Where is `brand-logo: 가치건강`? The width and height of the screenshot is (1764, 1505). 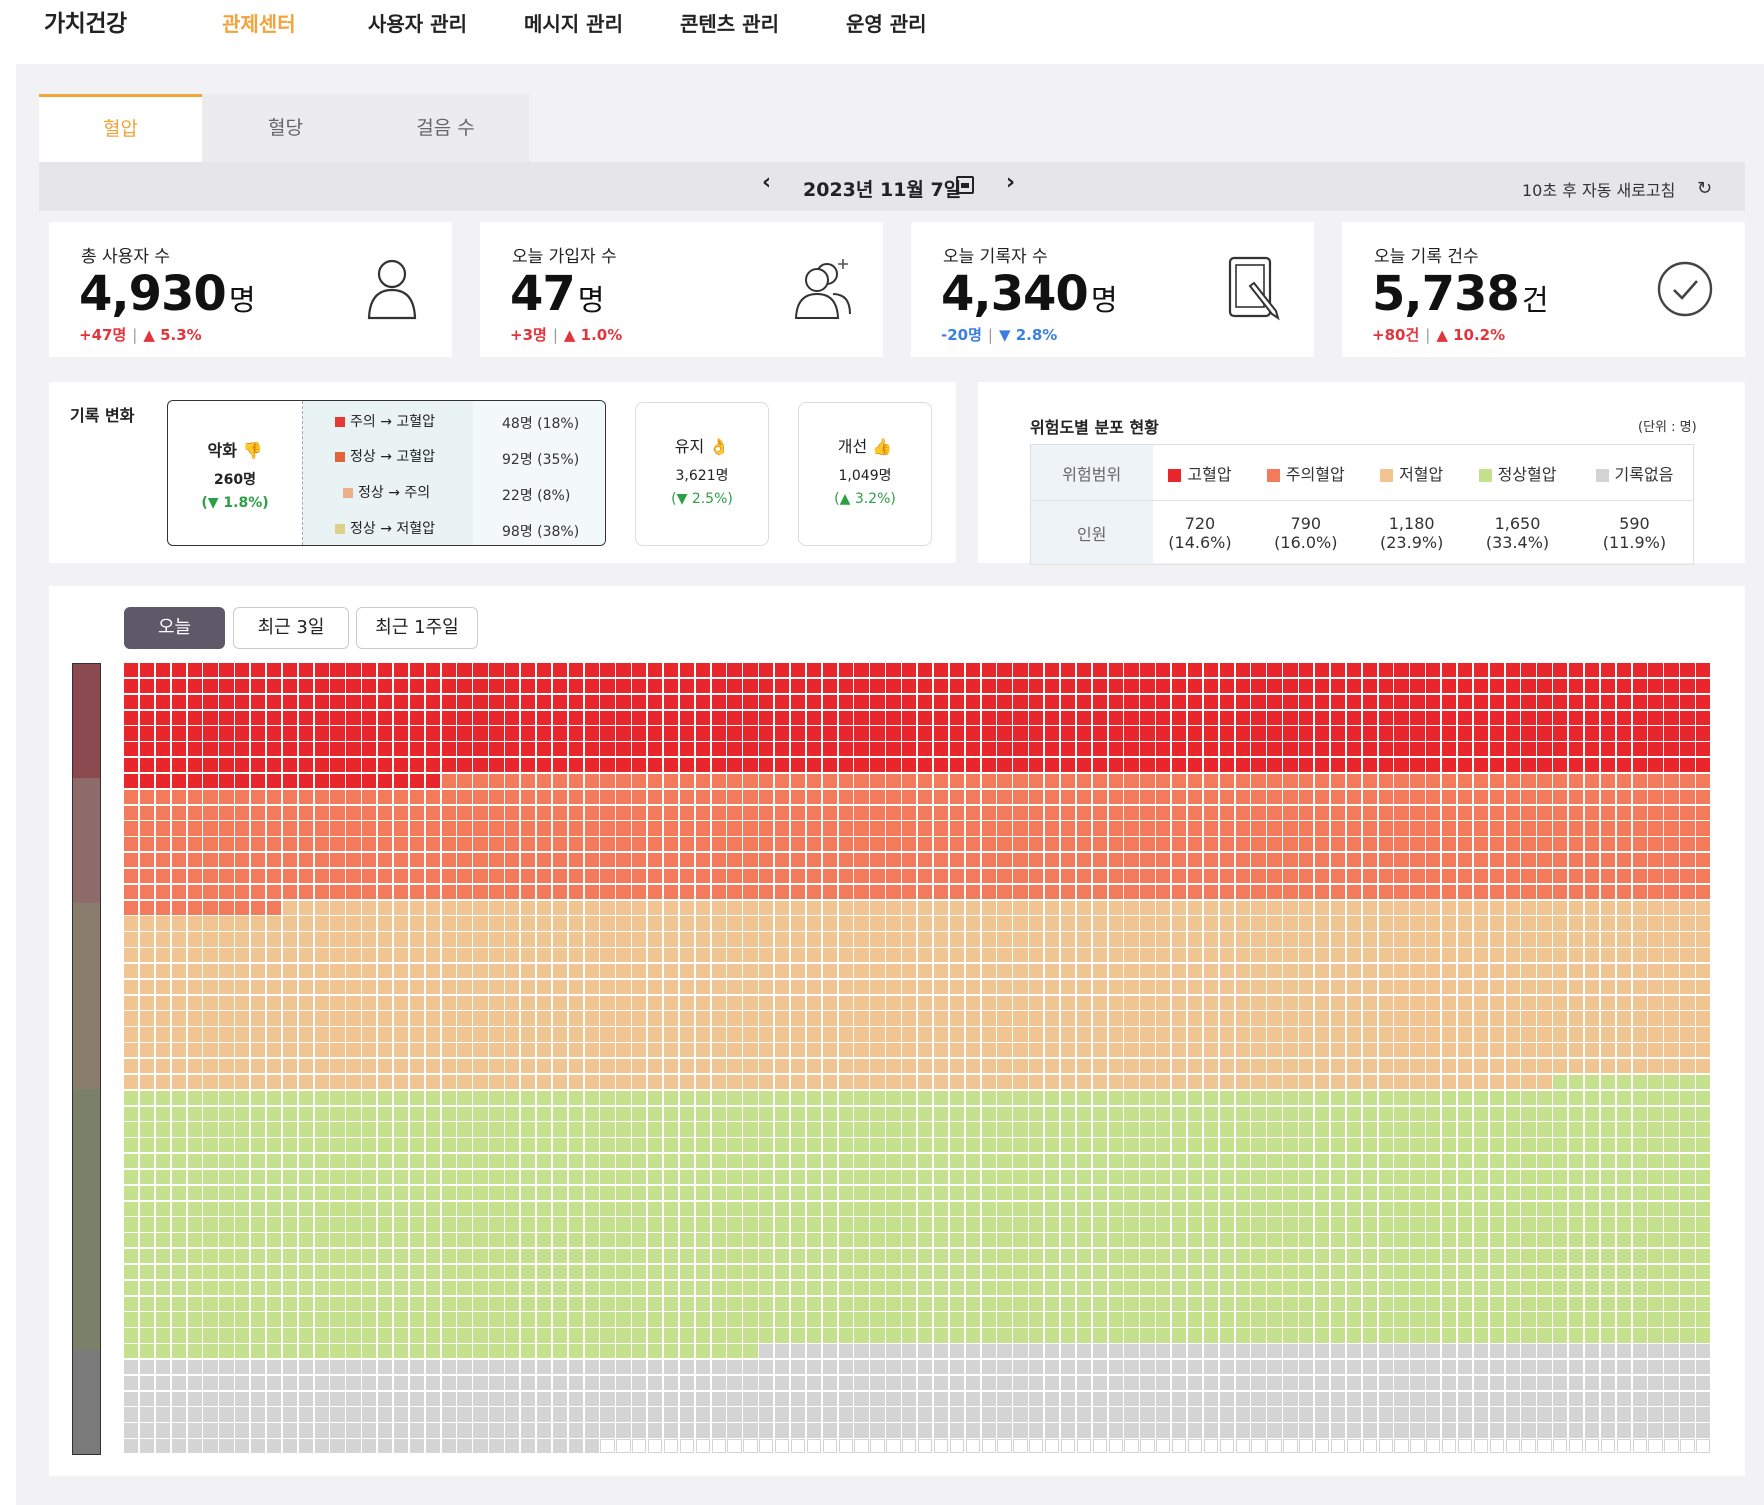
brand-logo: 가치건강 is located at coordinates (85, 21).